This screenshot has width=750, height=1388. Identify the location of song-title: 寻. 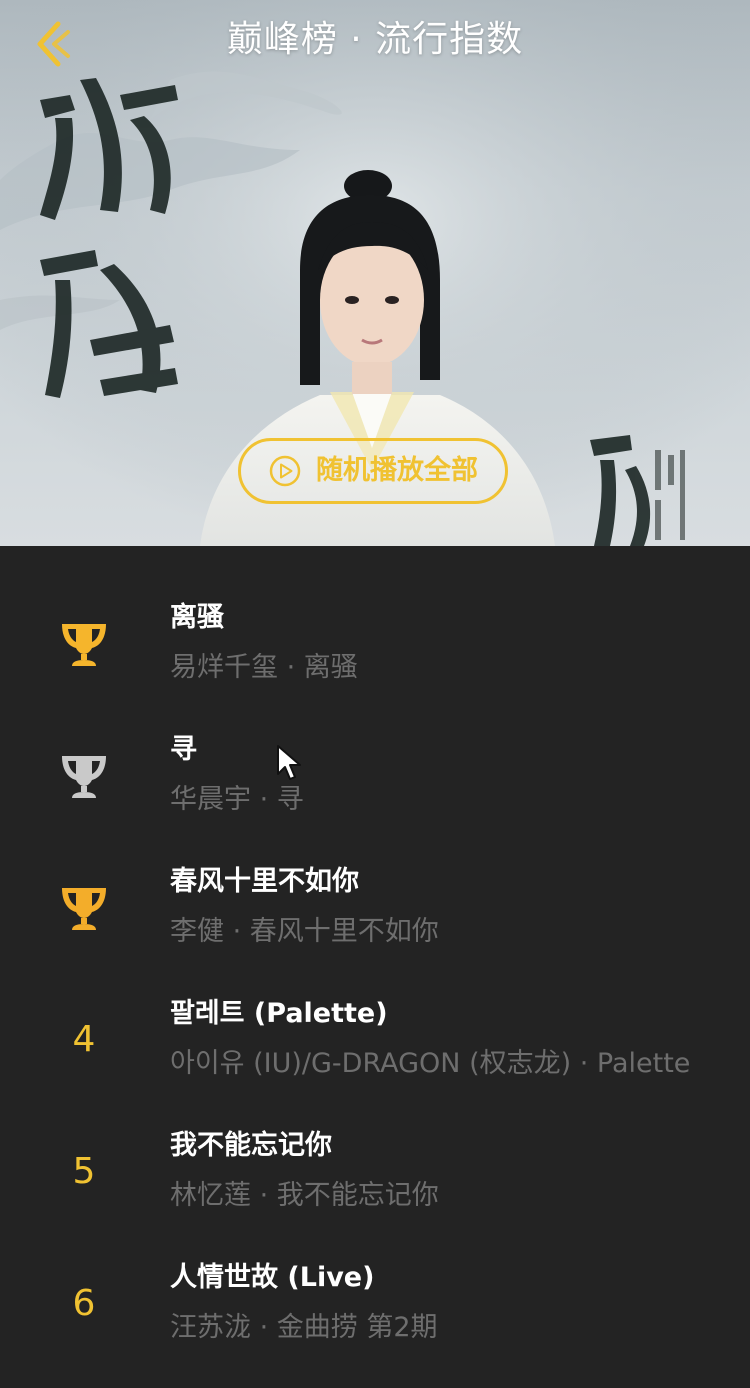
(183, 749).